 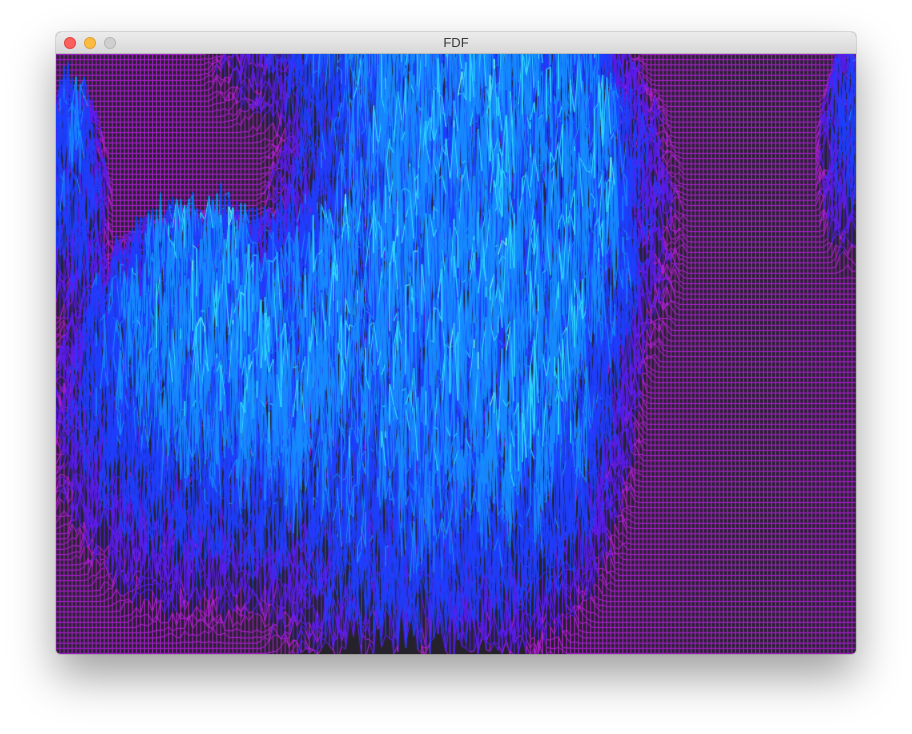 I want to click on window-title: FDF, so click(x=456, y=42).